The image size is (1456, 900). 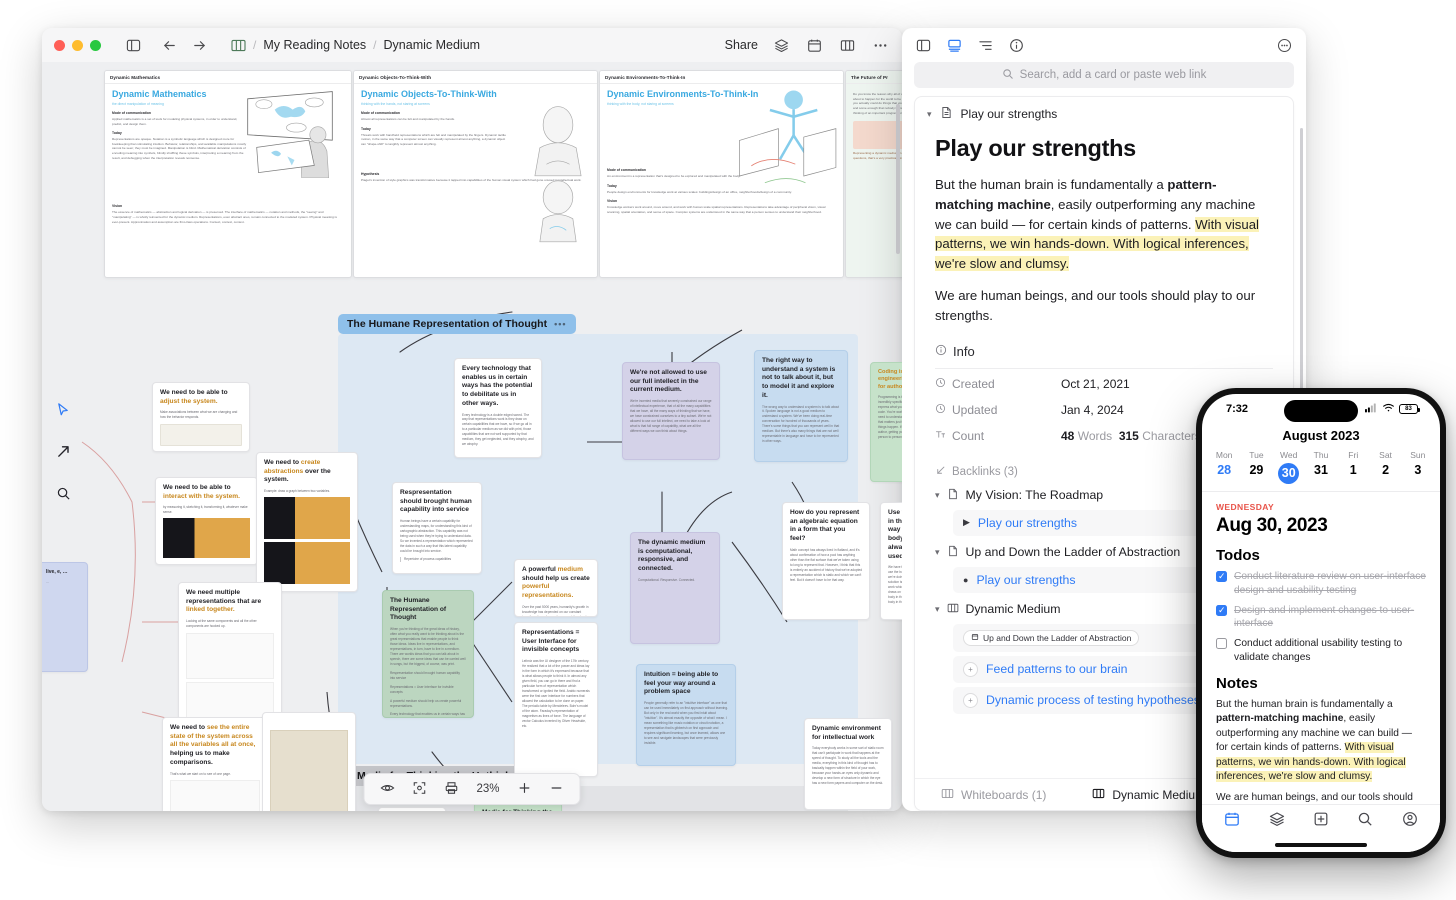 What do you see at coordinates (1051, 637) in the screenshot?
I see `backlink-chip: Up and Down the Ladder of Abstraction` at bounding box center [1051, 637].